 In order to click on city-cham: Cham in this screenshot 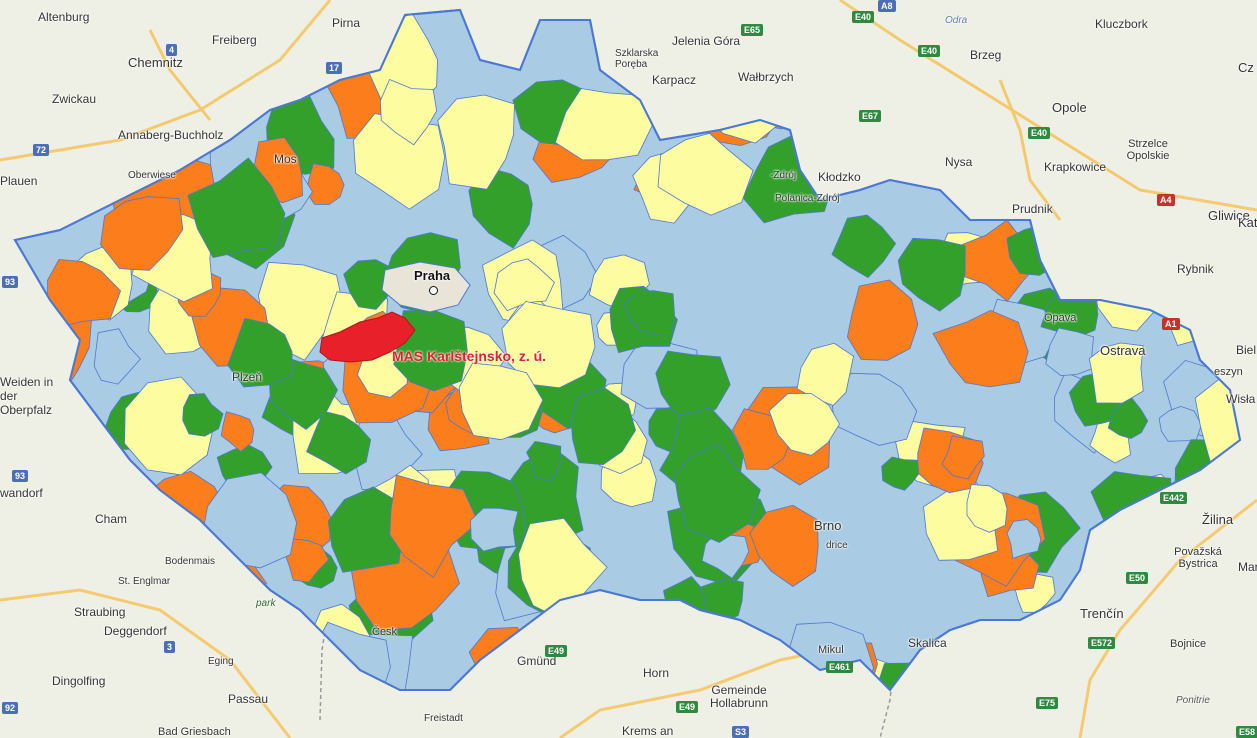, I will do `click(111, 519)`.